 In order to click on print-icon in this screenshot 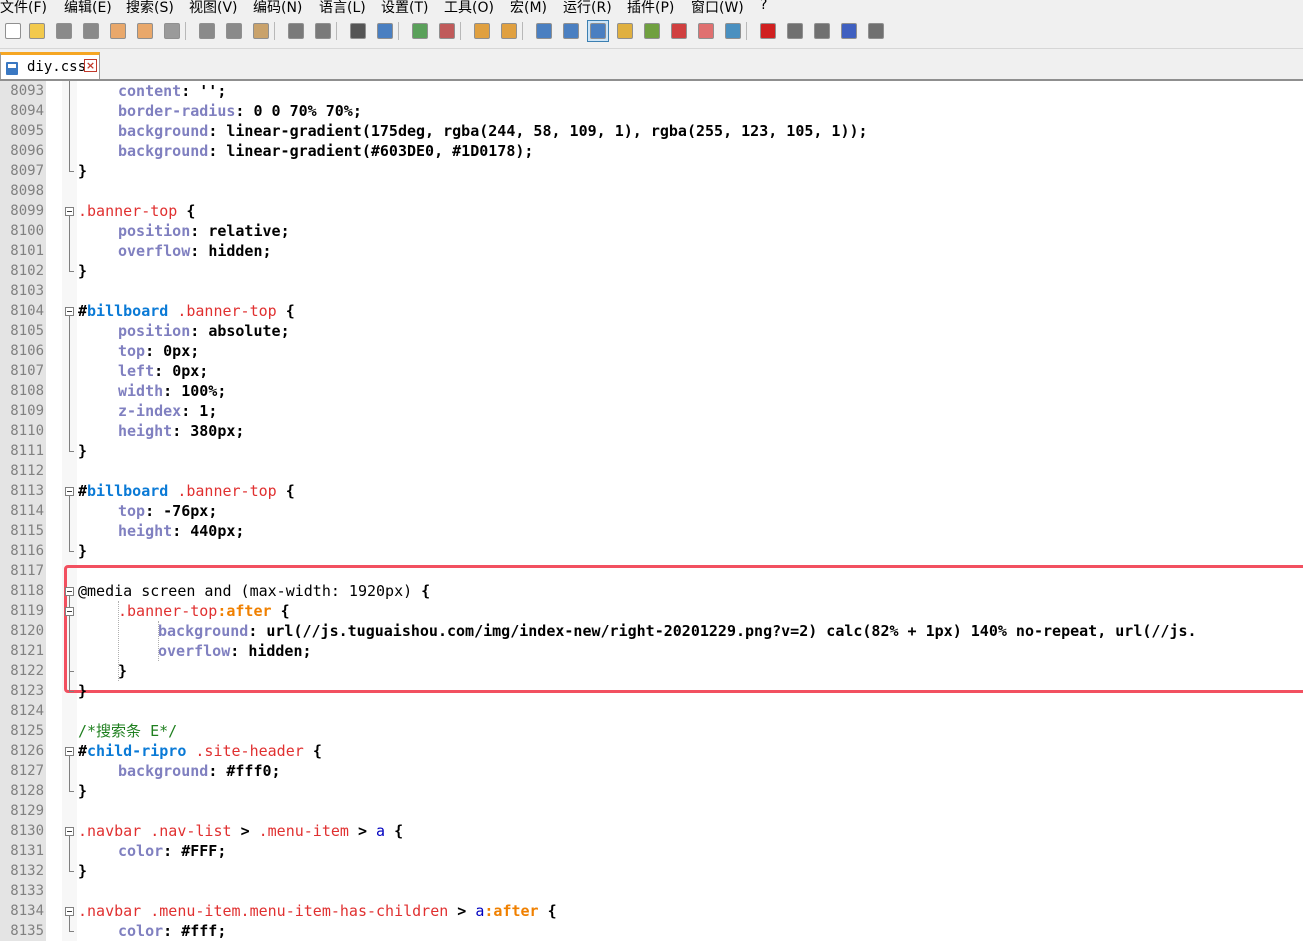, I will do `click(172, 31)`.